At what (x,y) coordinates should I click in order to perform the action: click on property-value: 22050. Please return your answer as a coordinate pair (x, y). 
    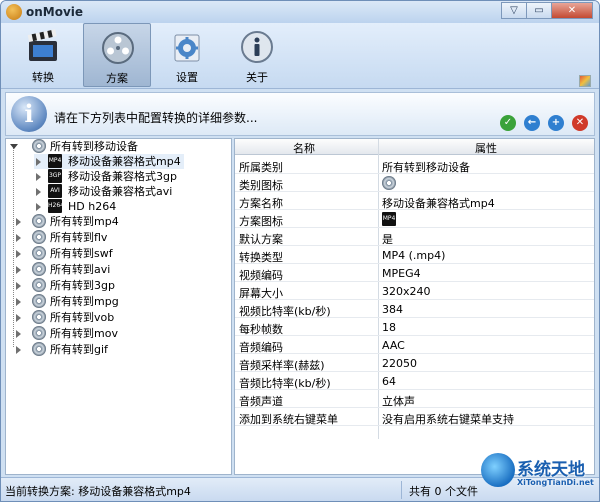
    Looking at the image, I should click on (399, 363).